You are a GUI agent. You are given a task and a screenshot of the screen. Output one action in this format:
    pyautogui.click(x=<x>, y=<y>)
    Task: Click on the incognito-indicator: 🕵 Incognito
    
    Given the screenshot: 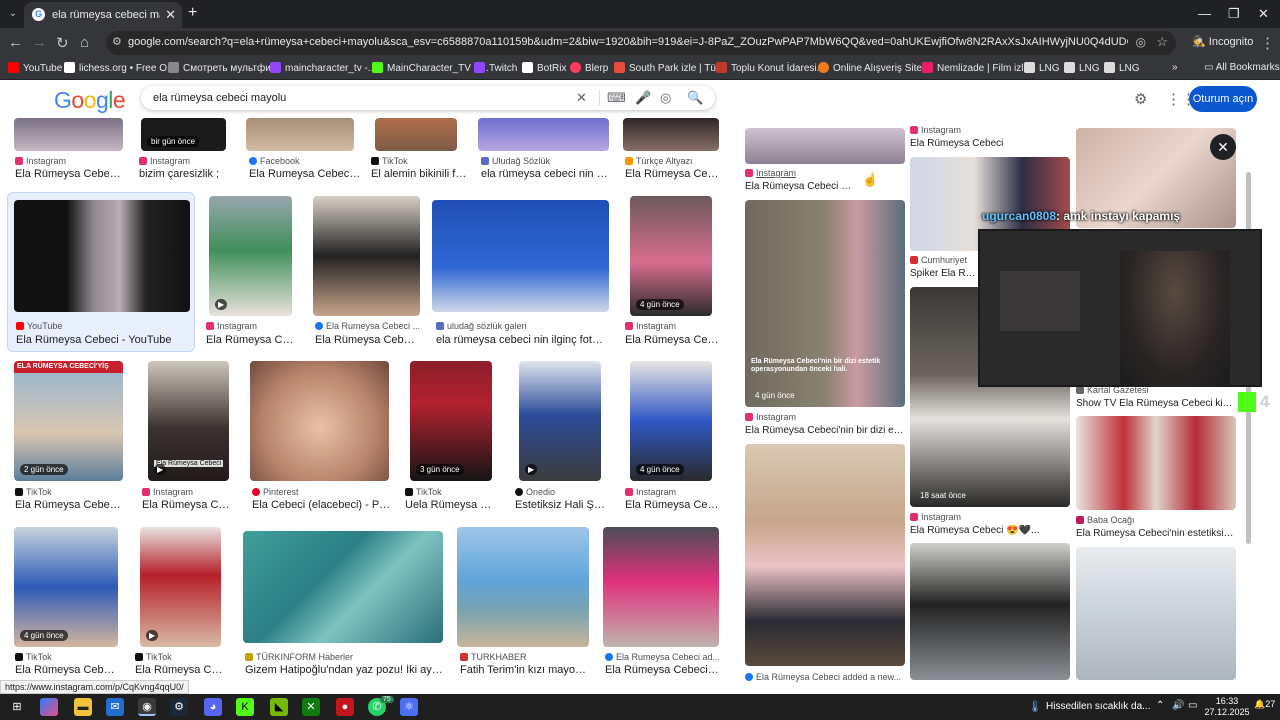 What is the action you would take?
    pyautogui.click(x=1222, y=41)
    